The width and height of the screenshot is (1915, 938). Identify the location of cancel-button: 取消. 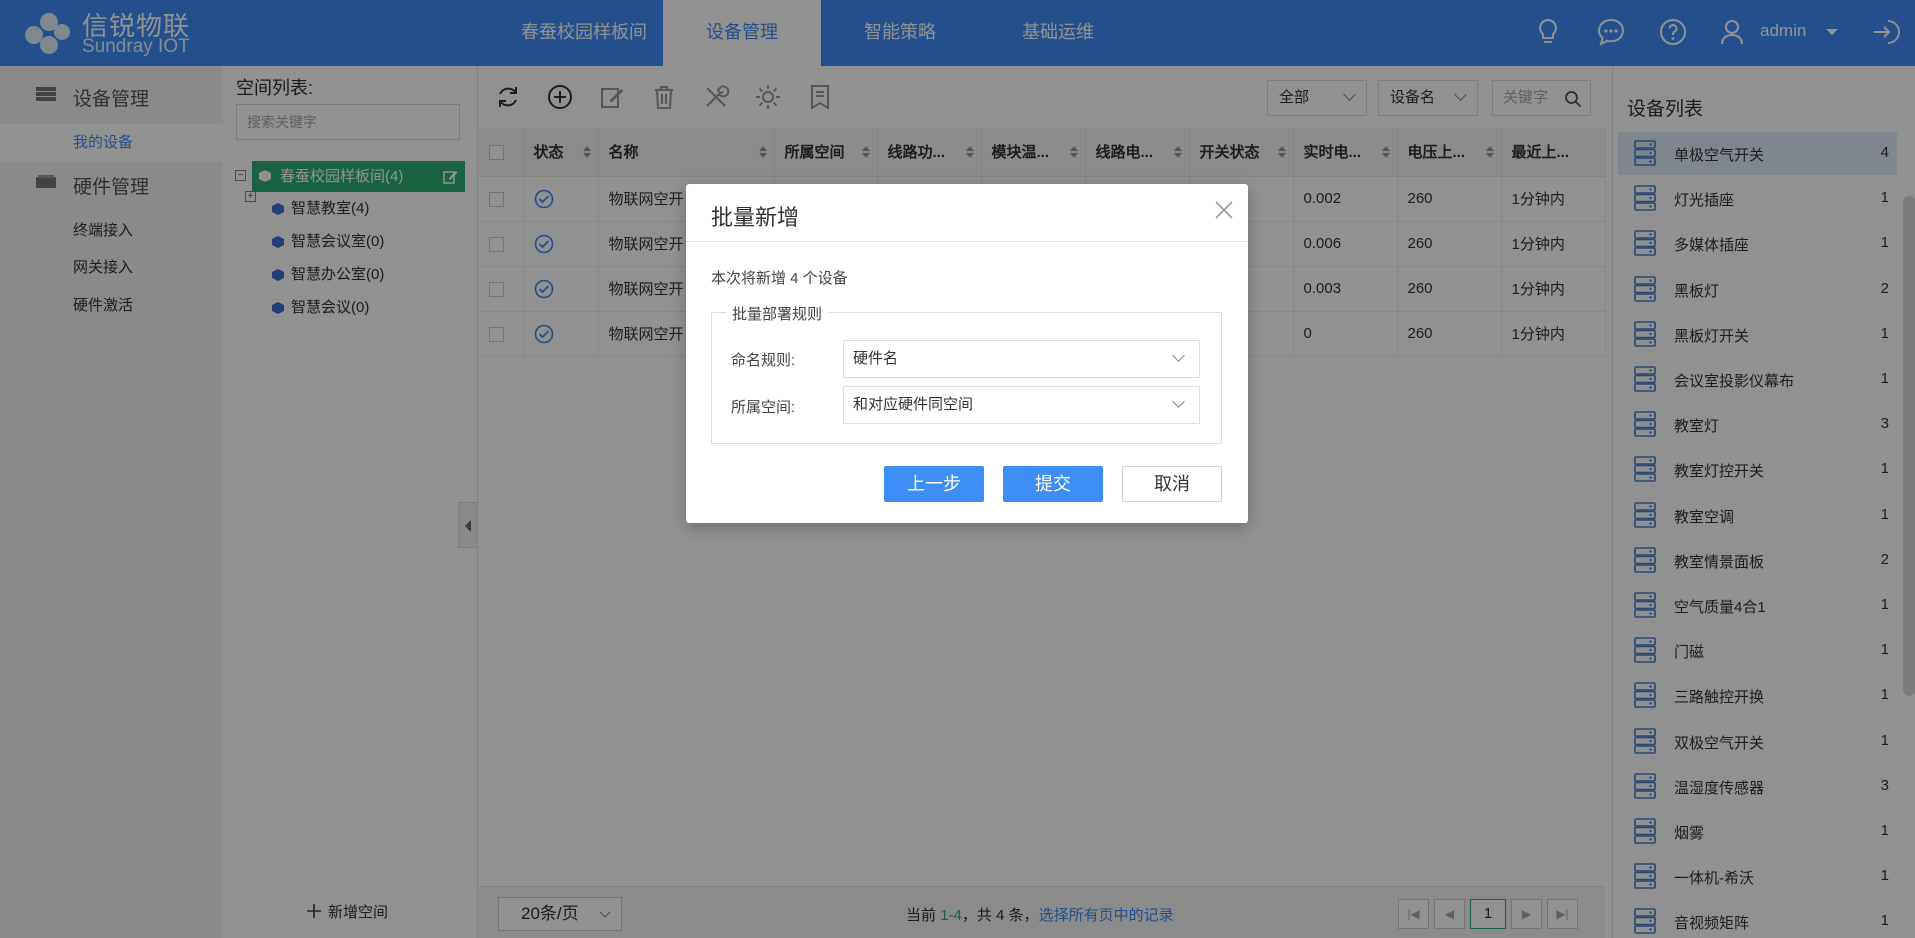
(1172, 484).